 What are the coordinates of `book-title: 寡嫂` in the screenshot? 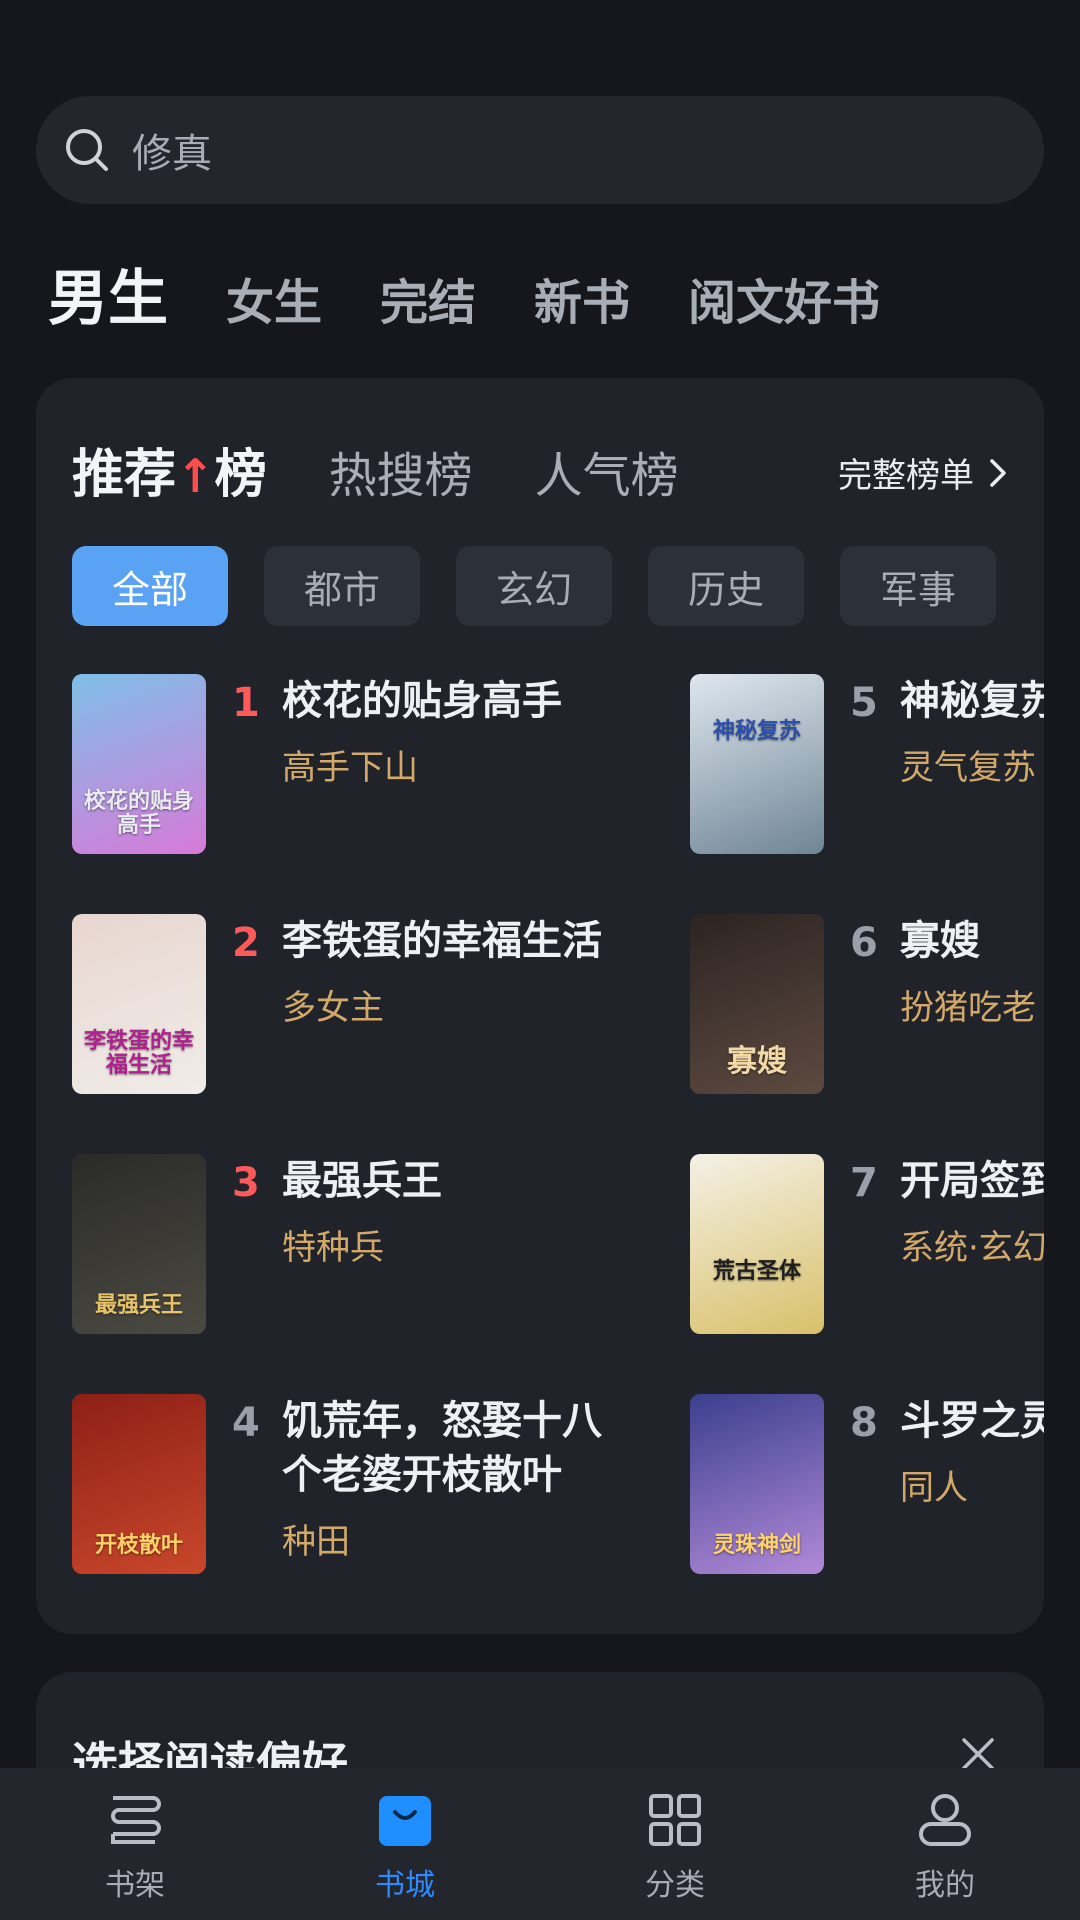 It's located at (940, 941).